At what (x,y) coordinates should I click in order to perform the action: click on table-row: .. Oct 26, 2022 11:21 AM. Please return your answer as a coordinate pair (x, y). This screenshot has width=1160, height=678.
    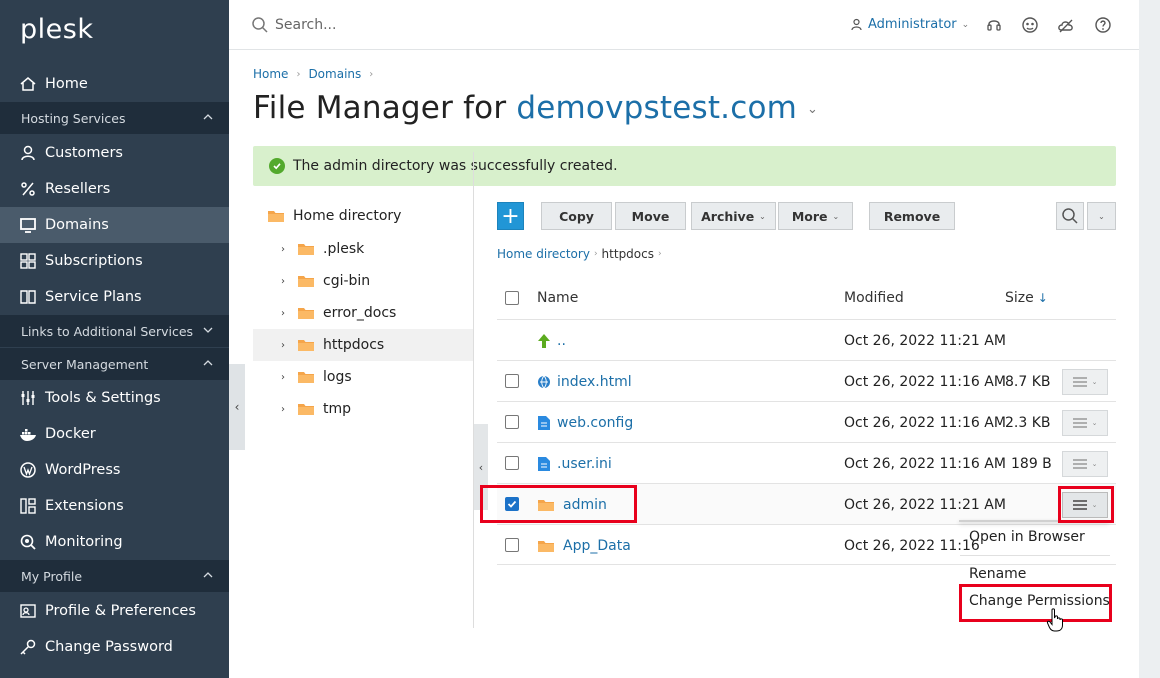
    Looking at the image, I should click on (806, 339).